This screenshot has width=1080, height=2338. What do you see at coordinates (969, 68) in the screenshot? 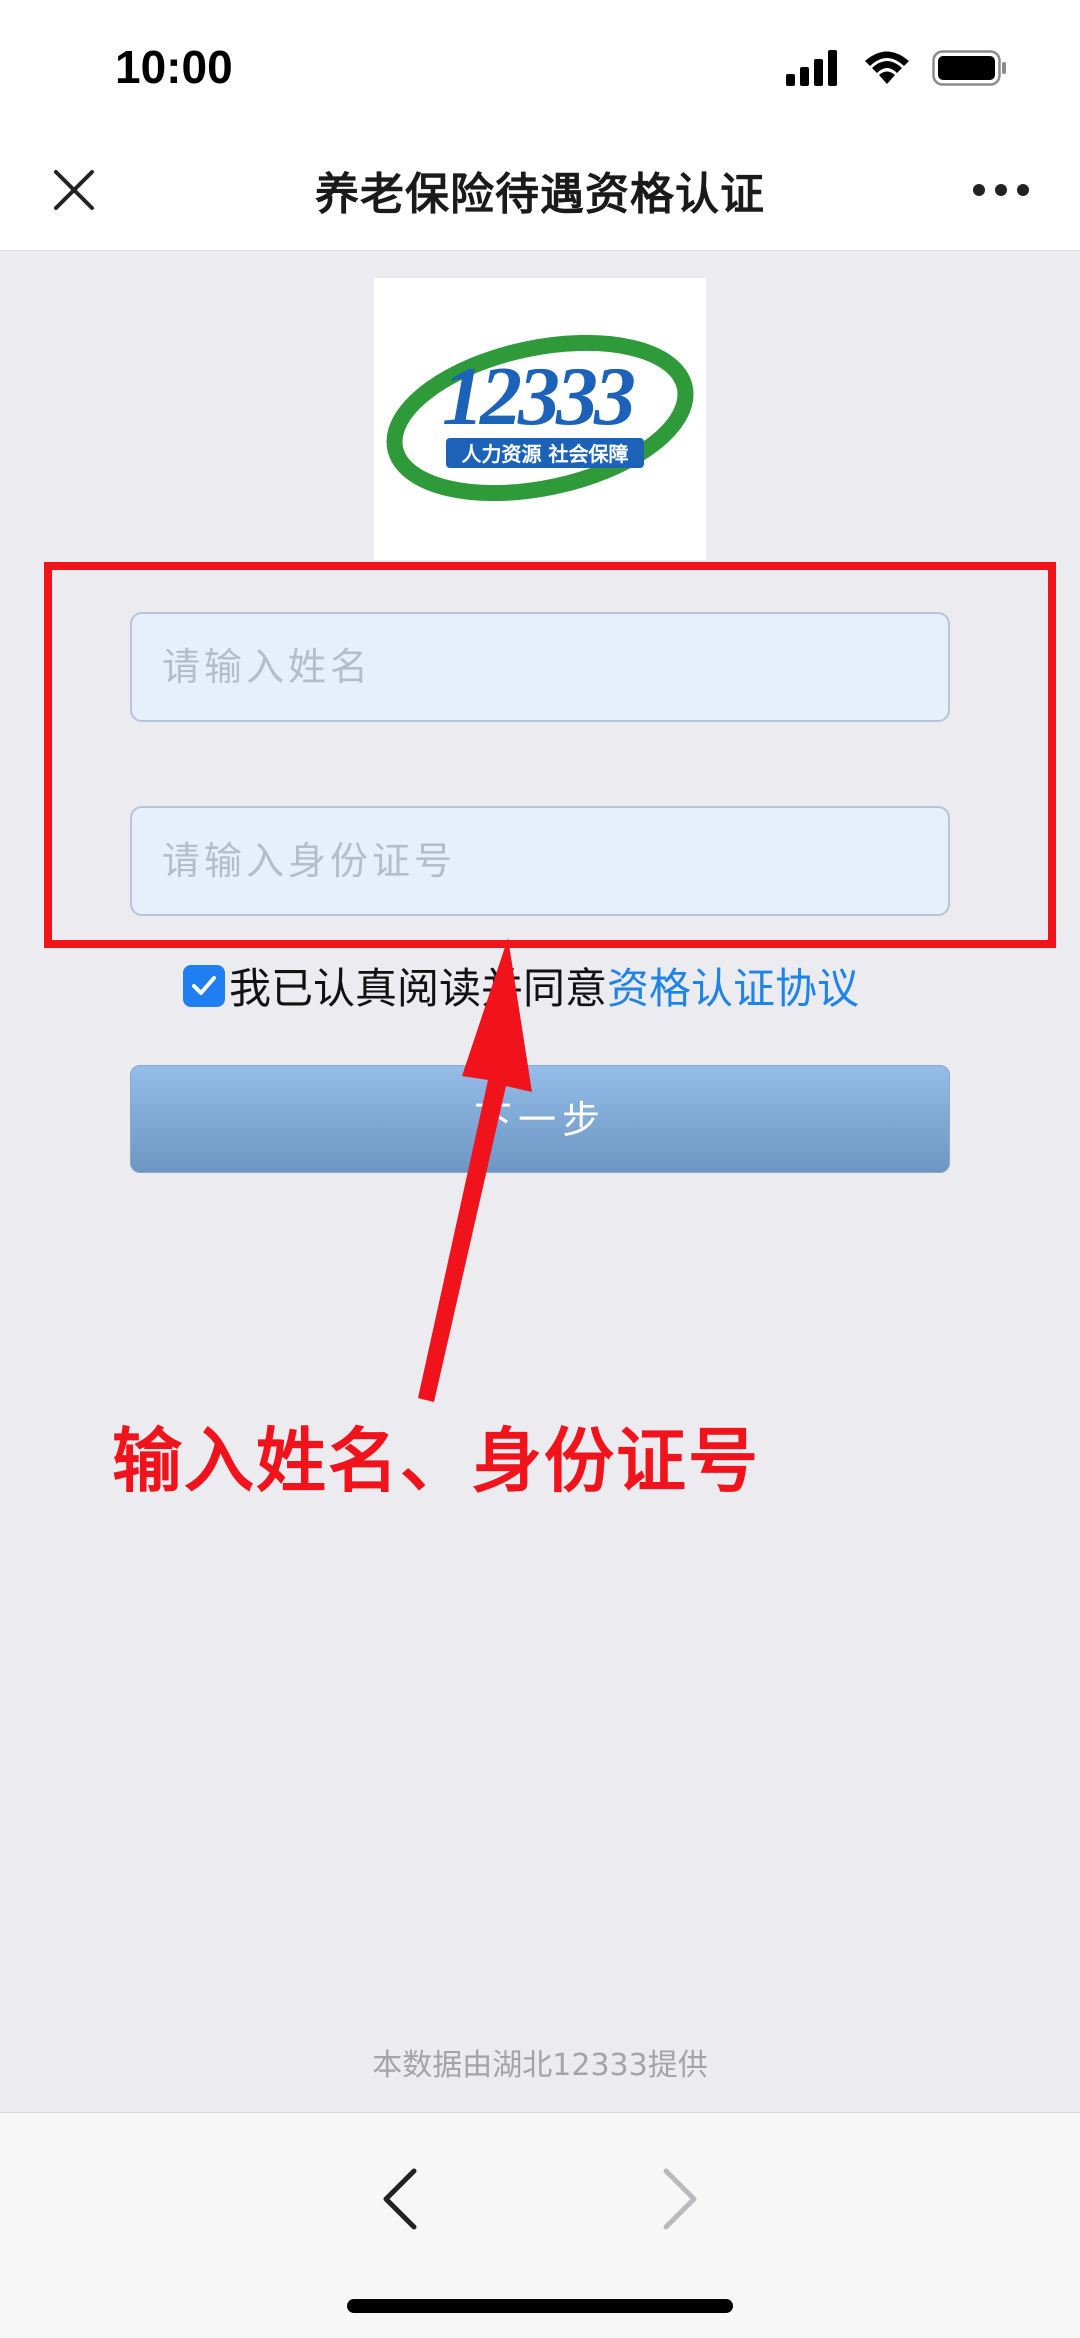
I see `battery-icon` at bounding box center [969, 68].